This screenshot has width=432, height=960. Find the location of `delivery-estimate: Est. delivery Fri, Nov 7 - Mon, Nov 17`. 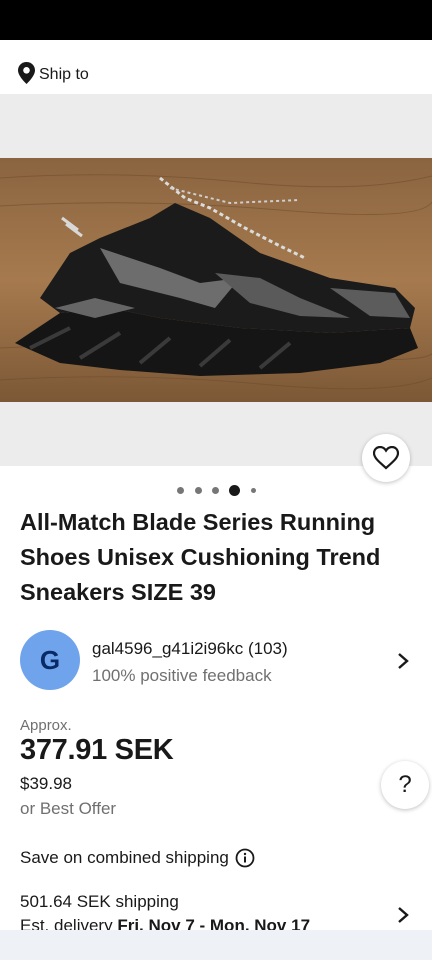

delivery-estimate: Est. delivery Fri, Nov 7 - Mon, Nov 17 is located at coordinates (210, 923).